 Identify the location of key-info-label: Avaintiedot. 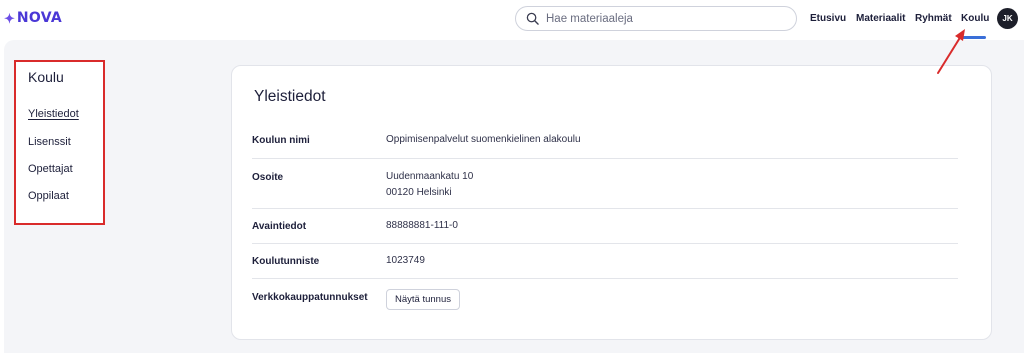
(279, 226).